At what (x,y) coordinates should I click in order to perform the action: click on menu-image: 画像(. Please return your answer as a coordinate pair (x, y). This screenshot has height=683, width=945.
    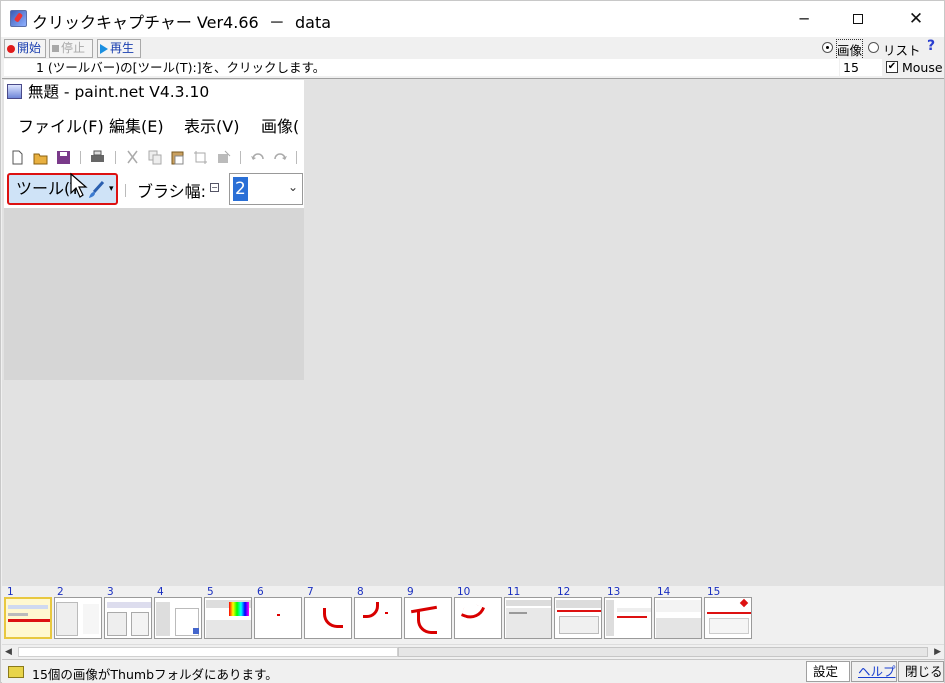
    Looking at the image, I should click on (280, 126).